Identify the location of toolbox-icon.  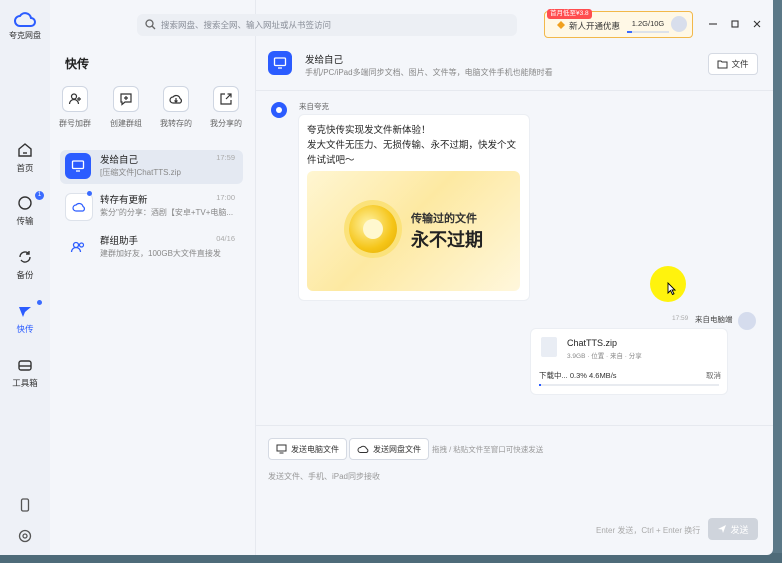
(25, 365).